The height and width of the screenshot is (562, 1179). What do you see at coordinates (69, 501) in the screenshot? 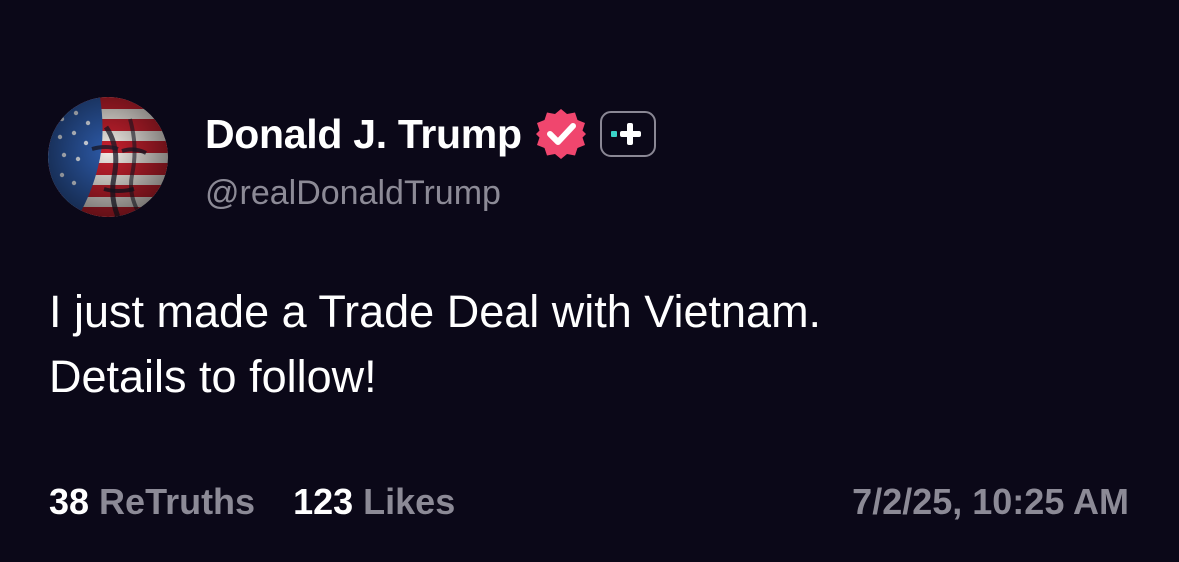
I see `retruths-count: 38` at bounding box center [69, 501].